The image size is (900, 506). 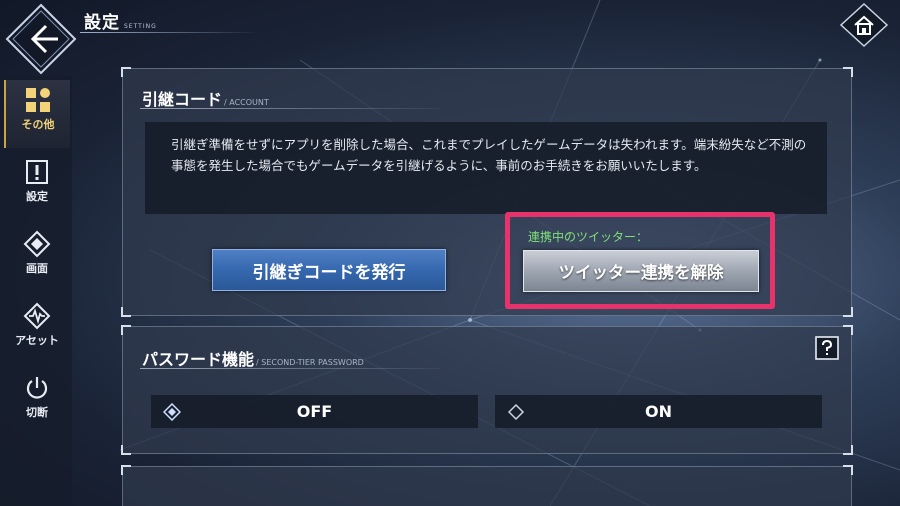 I want to click on sidebar-item-other: その他, so click(x=37, y=114).